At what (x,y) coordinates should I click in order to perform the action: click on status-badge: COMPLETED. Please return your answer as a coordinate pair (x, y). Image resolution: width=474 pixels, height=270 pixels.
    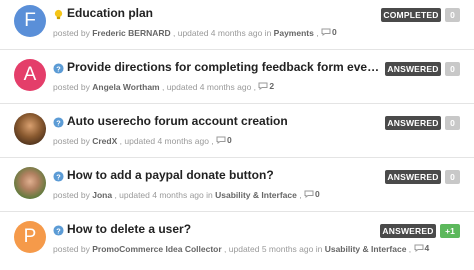
    Looking at the image, I should click on (411, 15).